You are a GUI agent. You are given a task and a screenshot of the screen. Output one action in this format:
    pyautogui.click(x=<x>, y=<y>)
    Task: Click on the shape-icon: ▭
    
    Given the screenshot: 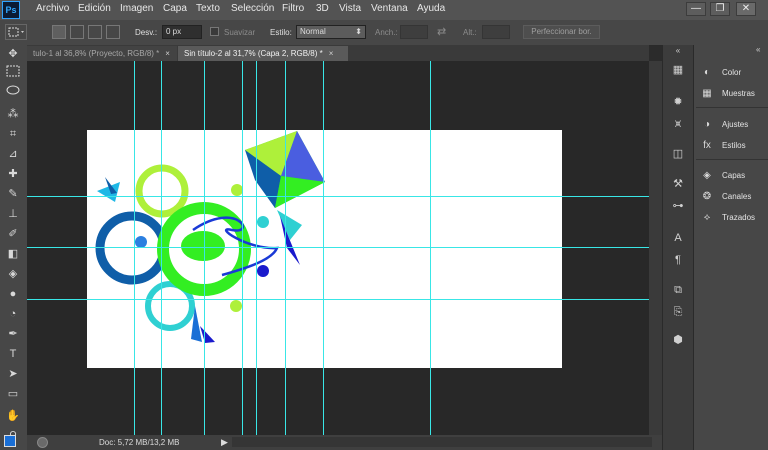 What is the action you would take?
    pyautogui.click(x=13, y=394)
    